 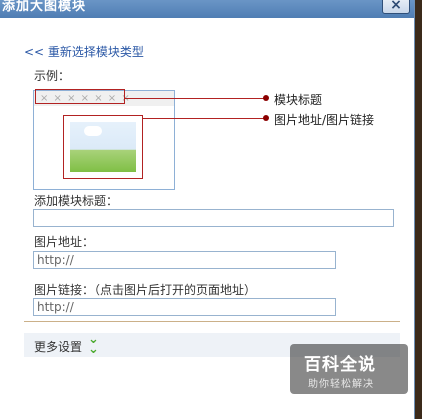 I want to click on image-link-label: 图片链接：（点击图片后打开的页面地址）, so click(x=145, y=290).